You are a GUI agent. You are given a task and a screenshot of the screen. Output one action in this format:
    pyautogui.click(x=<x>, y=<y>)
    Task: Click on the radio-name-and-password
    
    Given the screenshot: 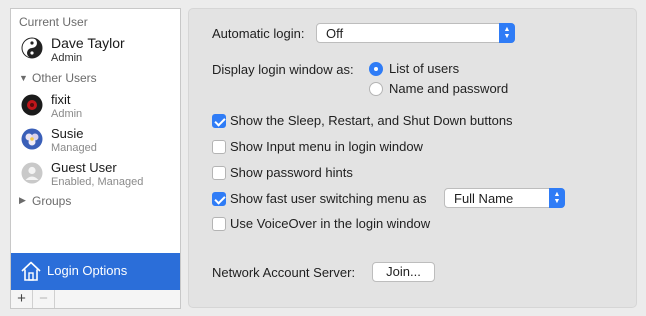 What is the action you would take?
    pyautogui.click(x=376, y=89)
    